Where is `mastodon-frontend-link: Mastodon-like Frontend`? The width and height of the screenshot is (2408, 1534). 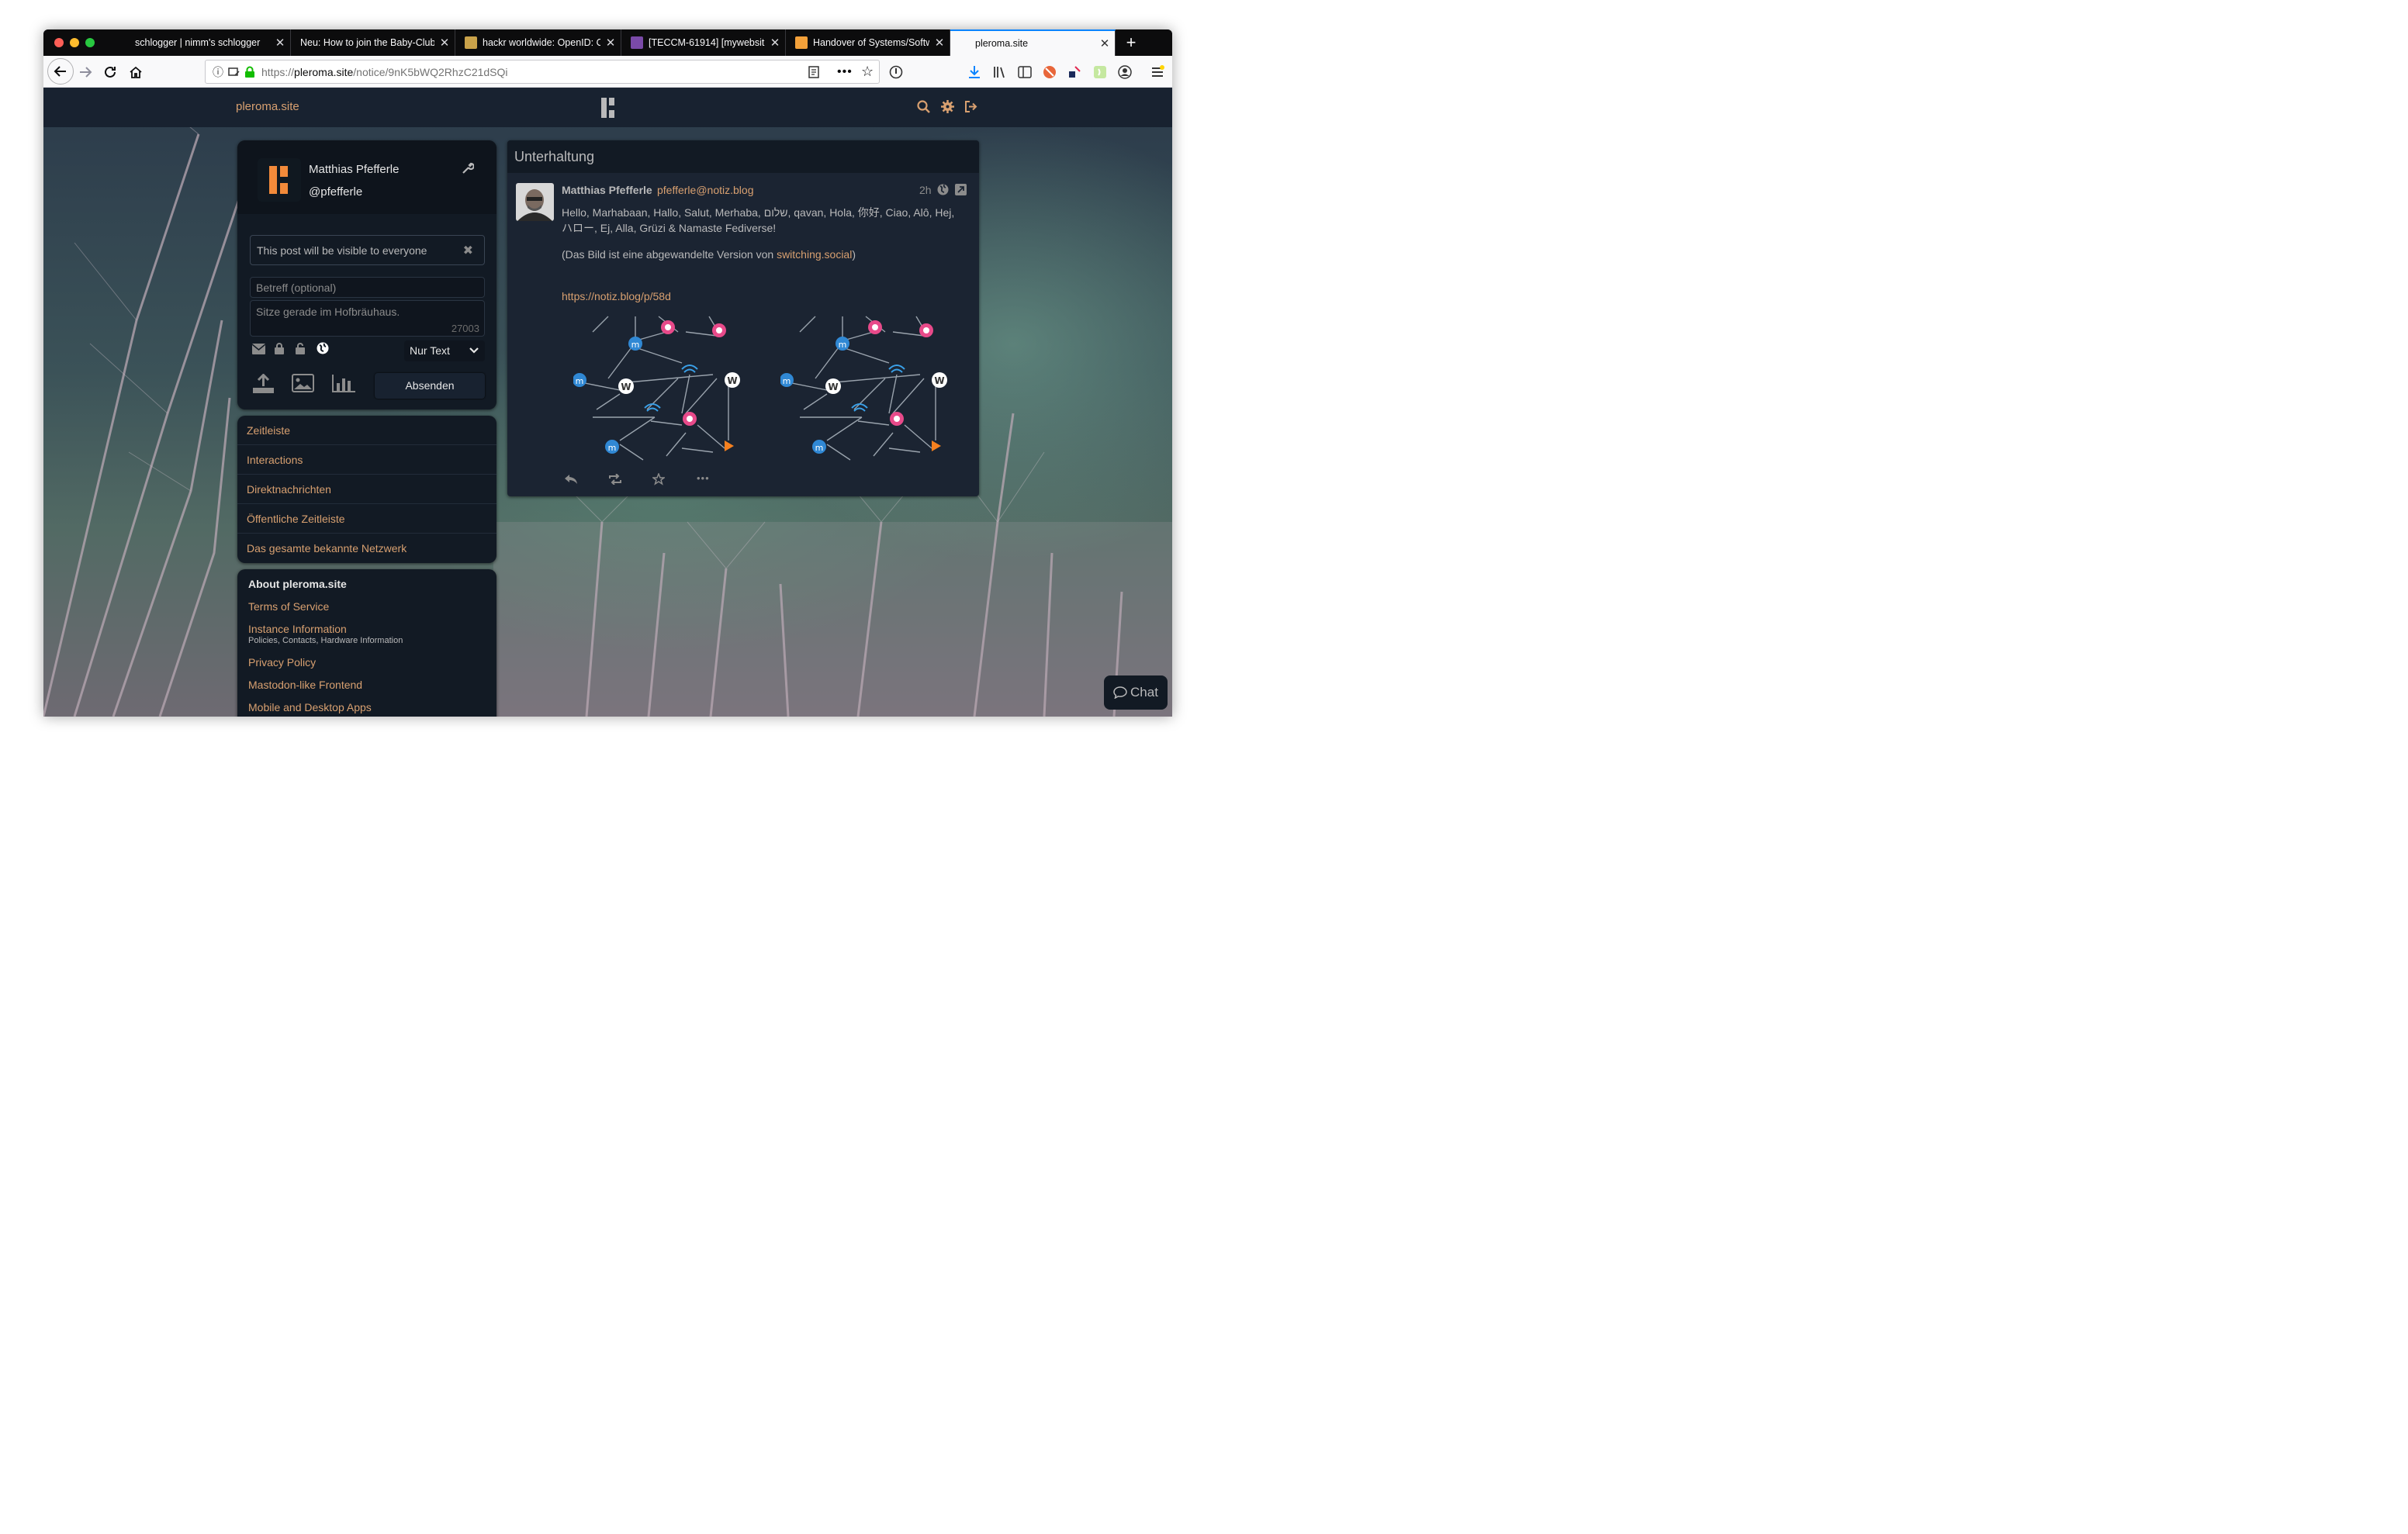 mastodon-frontend-link: Mastodon-like Frontend is located at coordinates (305, 685).